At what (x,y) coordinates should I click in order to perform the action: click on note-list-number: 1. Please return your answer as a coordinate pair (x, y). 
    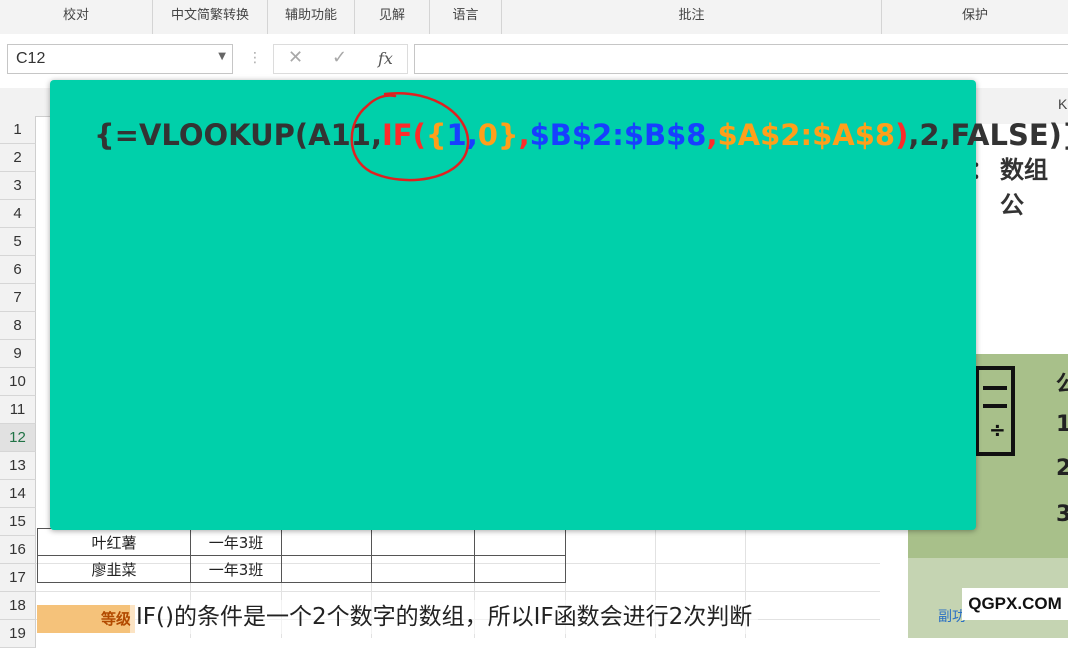
    Looking at the image, I should click on (1062, 424).